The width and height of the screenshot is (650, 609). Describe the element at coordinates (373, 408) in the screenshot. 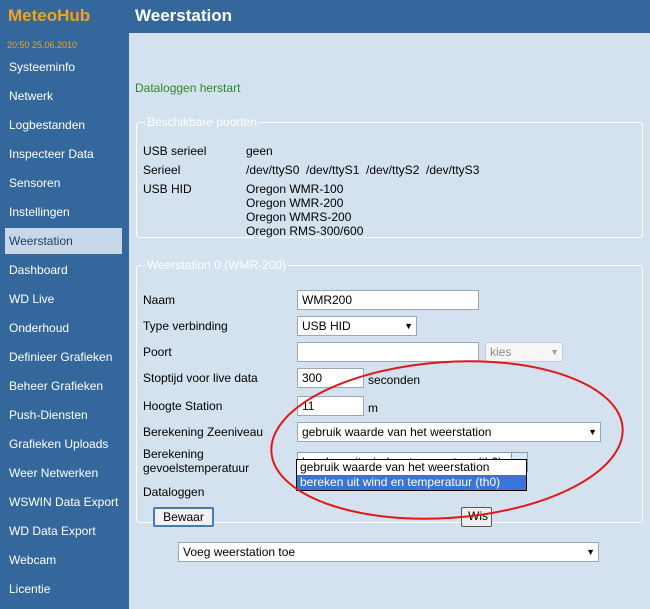

I see `station-height-unit: m` at that location.